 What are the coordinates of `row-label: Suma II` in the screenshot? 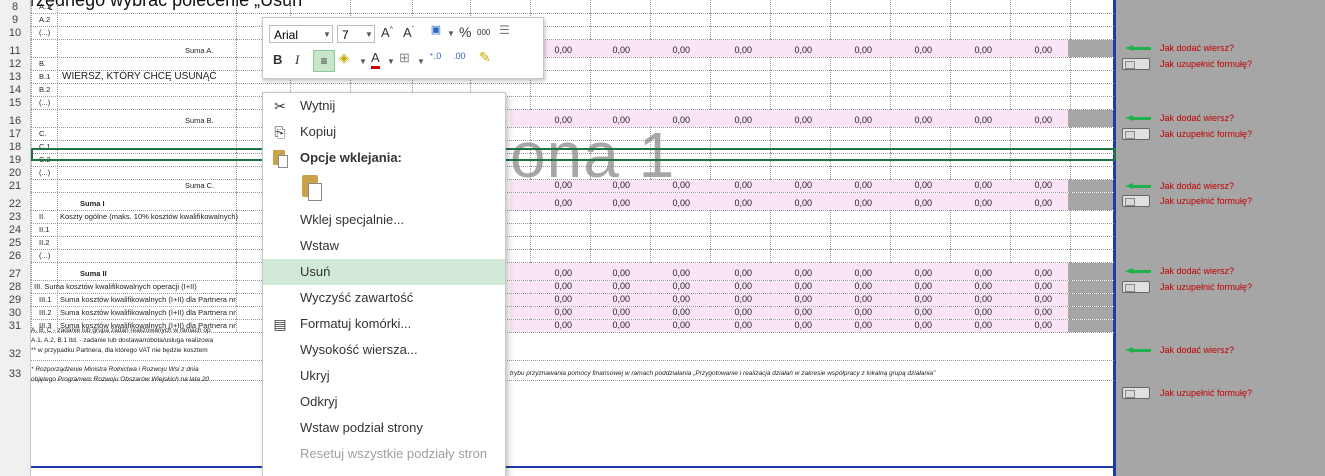 It's located at (93, 273).